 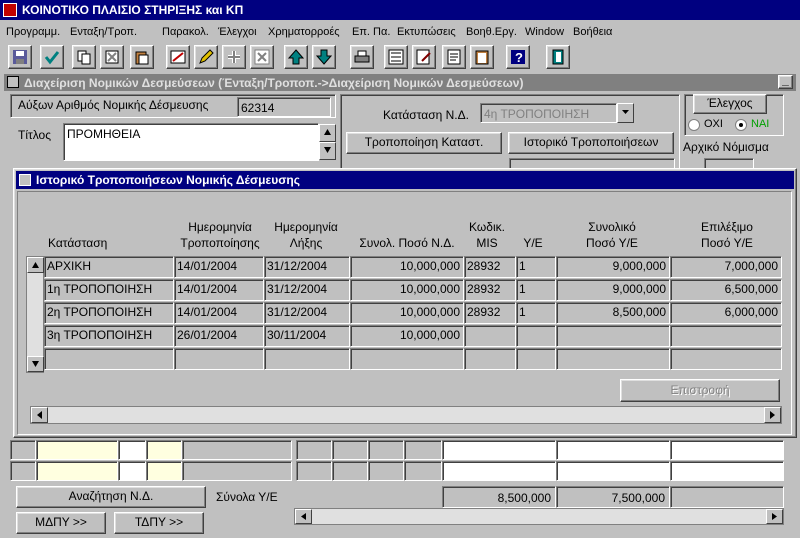 I want to click on table-row-total, so click(x=407, y=359).